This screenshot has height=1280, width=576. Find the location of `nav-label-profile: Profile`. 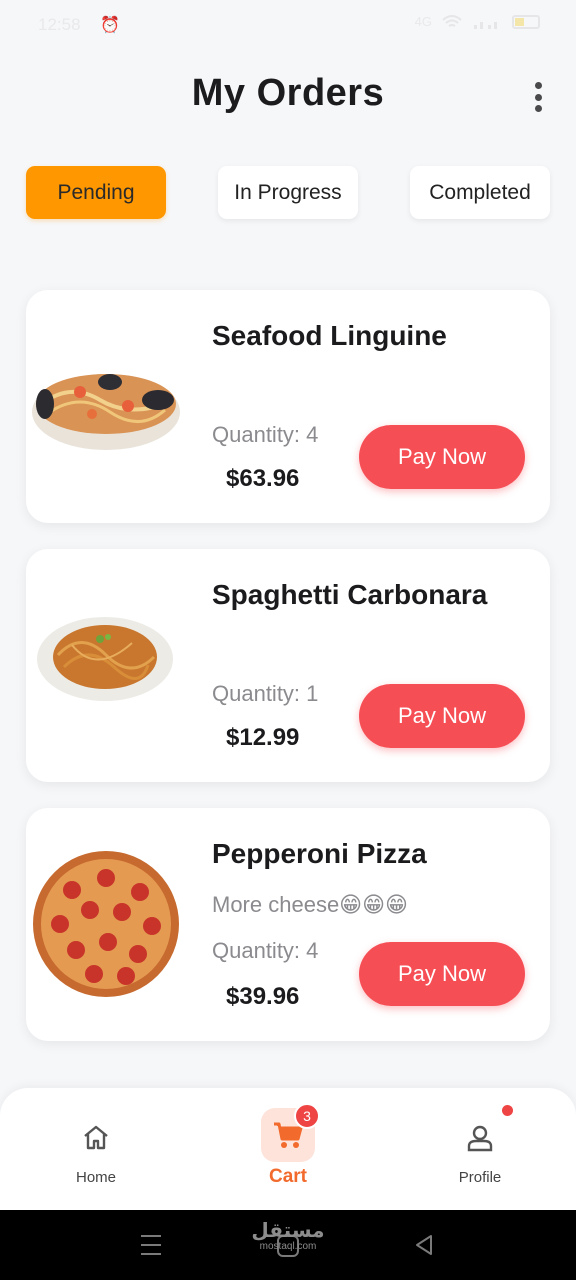

nav-label-profile: Profile is located at coordinates (480, 1177).